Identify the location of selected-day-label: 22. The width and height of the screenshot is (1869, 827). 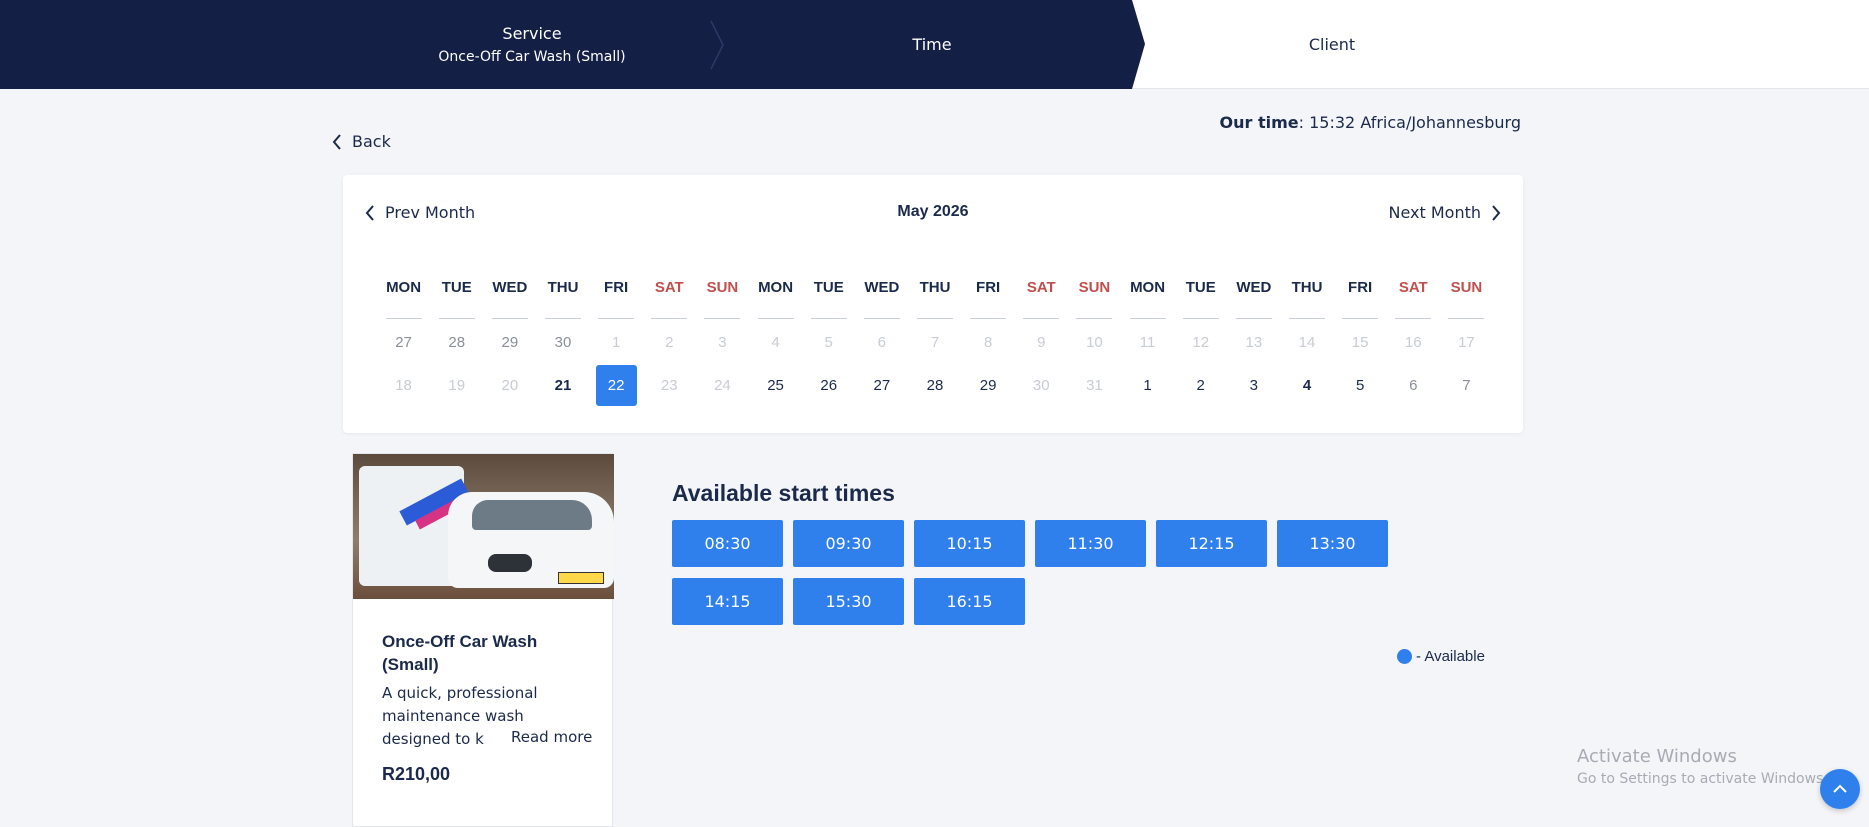
(616, 385).